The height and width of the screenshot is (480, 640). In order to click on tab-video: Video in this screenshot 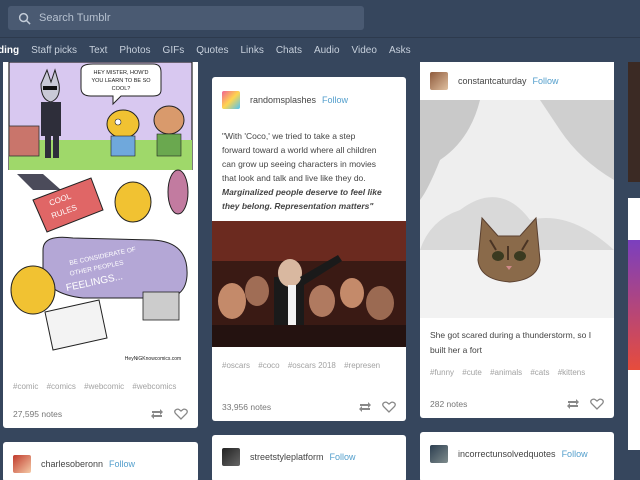, I will do `click(364, 50)`.